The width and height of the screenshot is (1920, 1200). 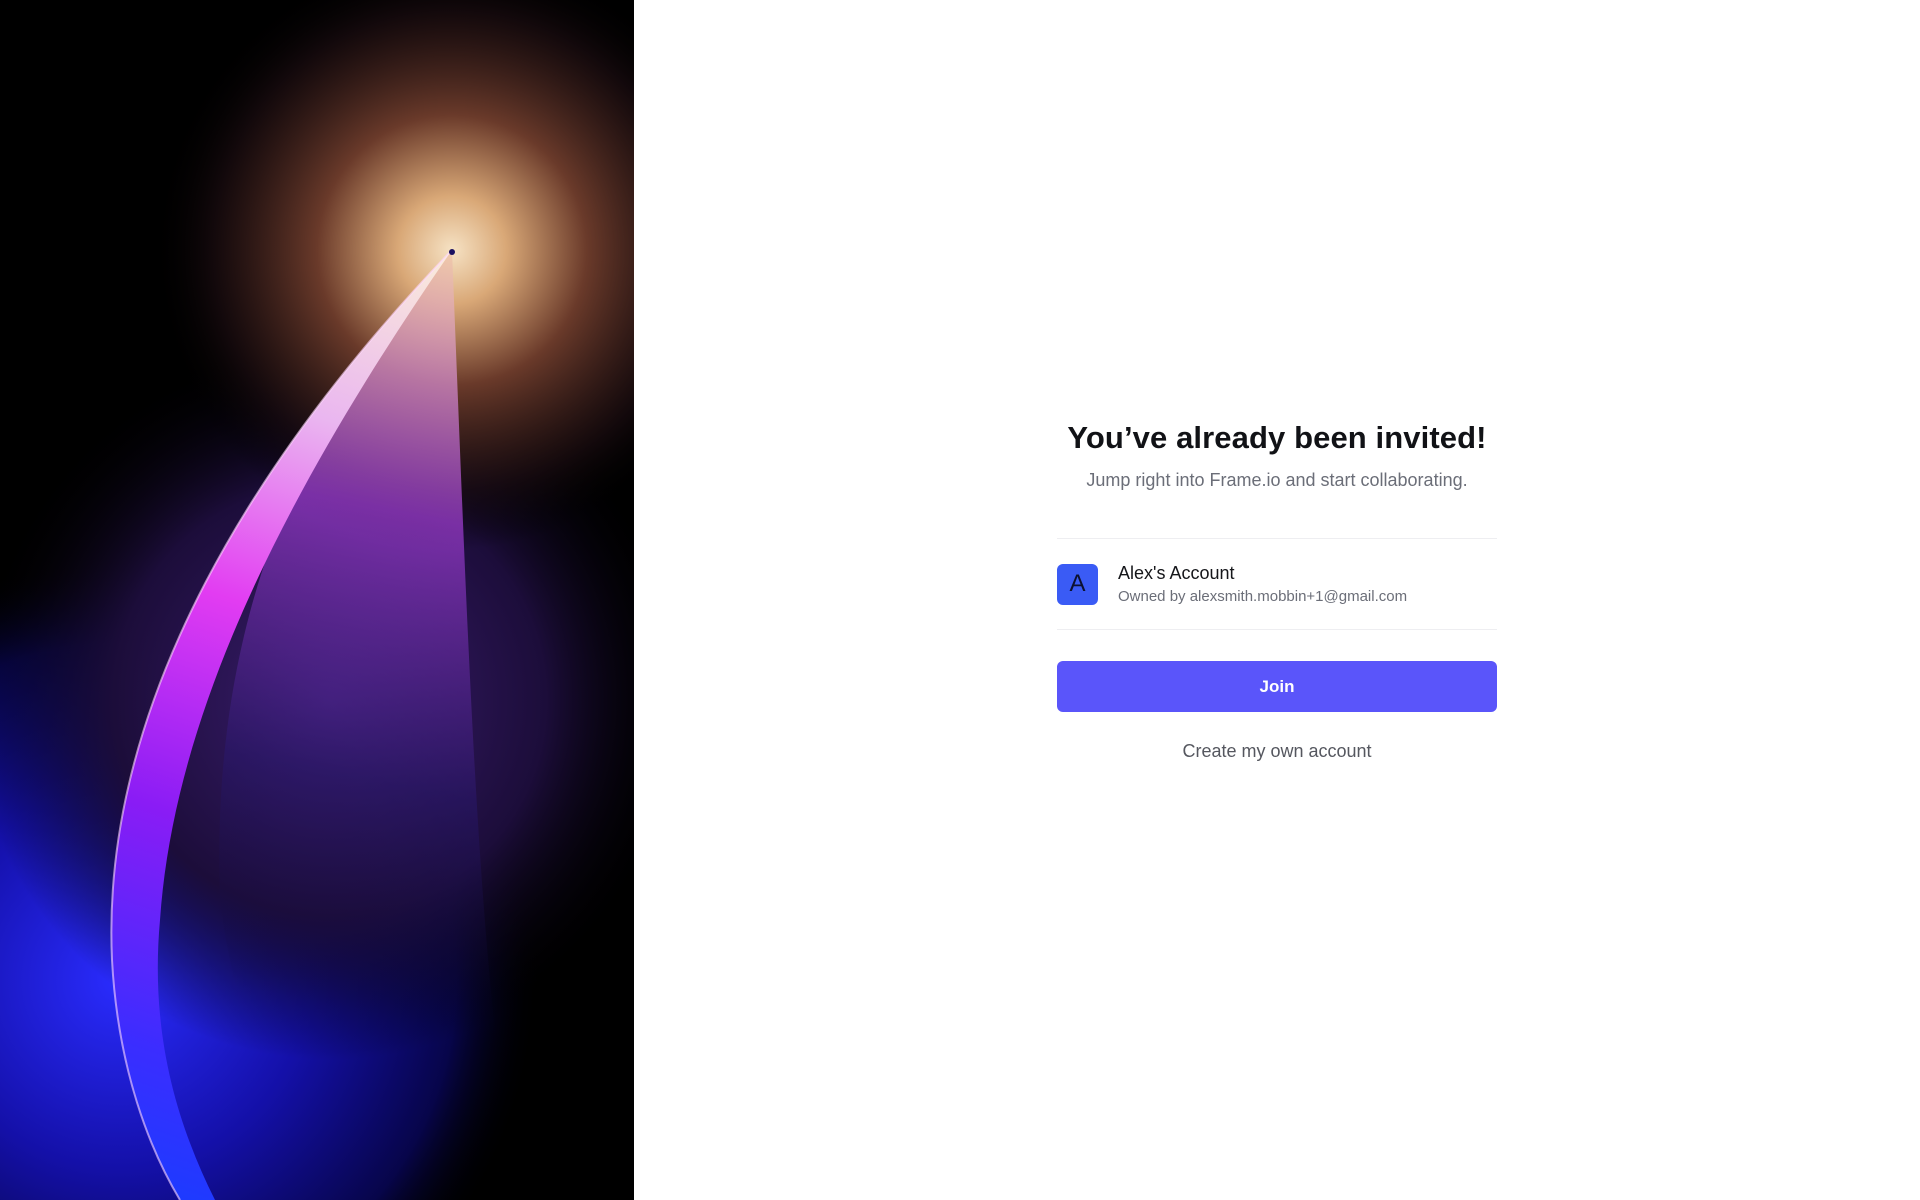 What do you see at coordinates (1077, 584) in the screenshot?
I see `account-avatar: A` at bounding box center [1077, 584].